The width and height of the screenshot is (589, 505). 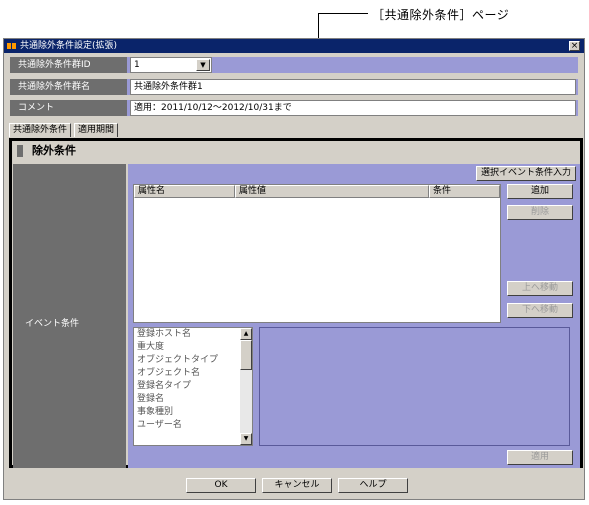 I want to click on help-button: ヘルプ, so click(x=373, y=485).